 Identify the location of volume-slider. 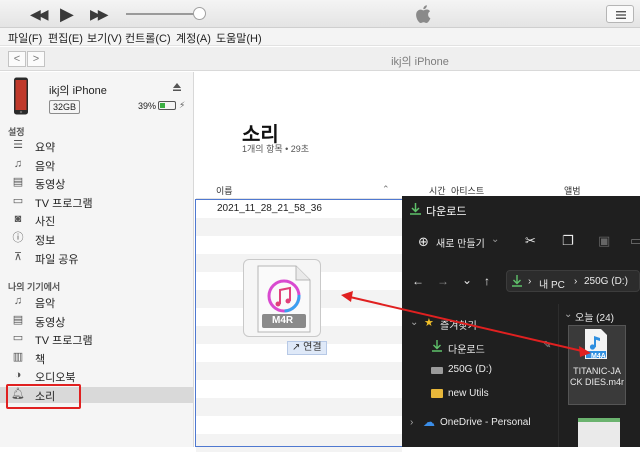
(164, 14).